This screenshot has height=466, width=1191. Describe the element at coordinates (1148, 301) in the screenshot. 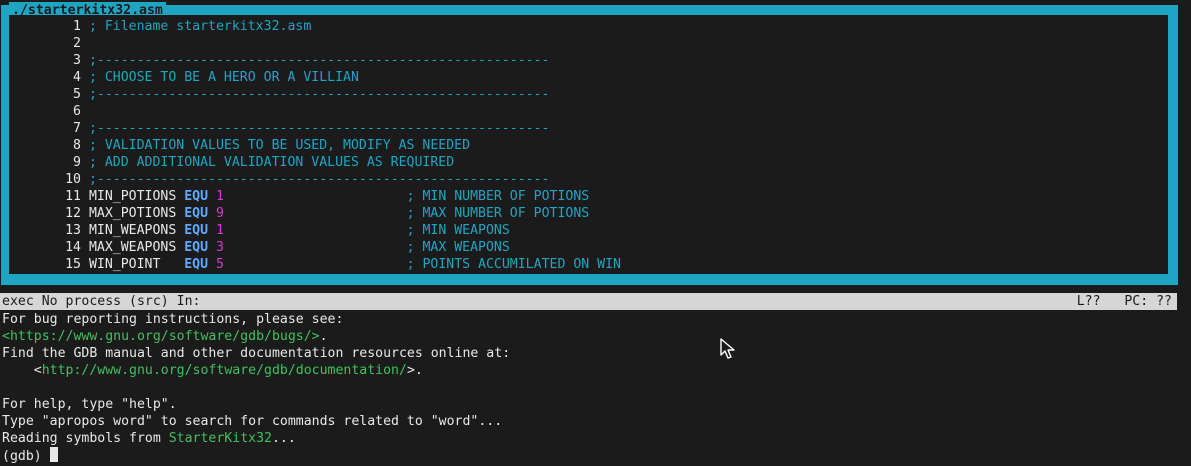

I see `status-pc: PC: ??` at that location.